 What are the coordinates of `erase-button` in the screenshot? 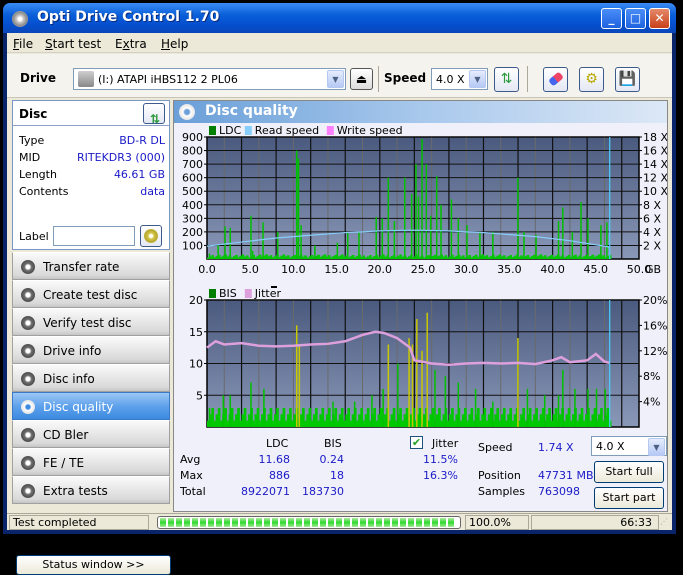 It's located at (555, 79).